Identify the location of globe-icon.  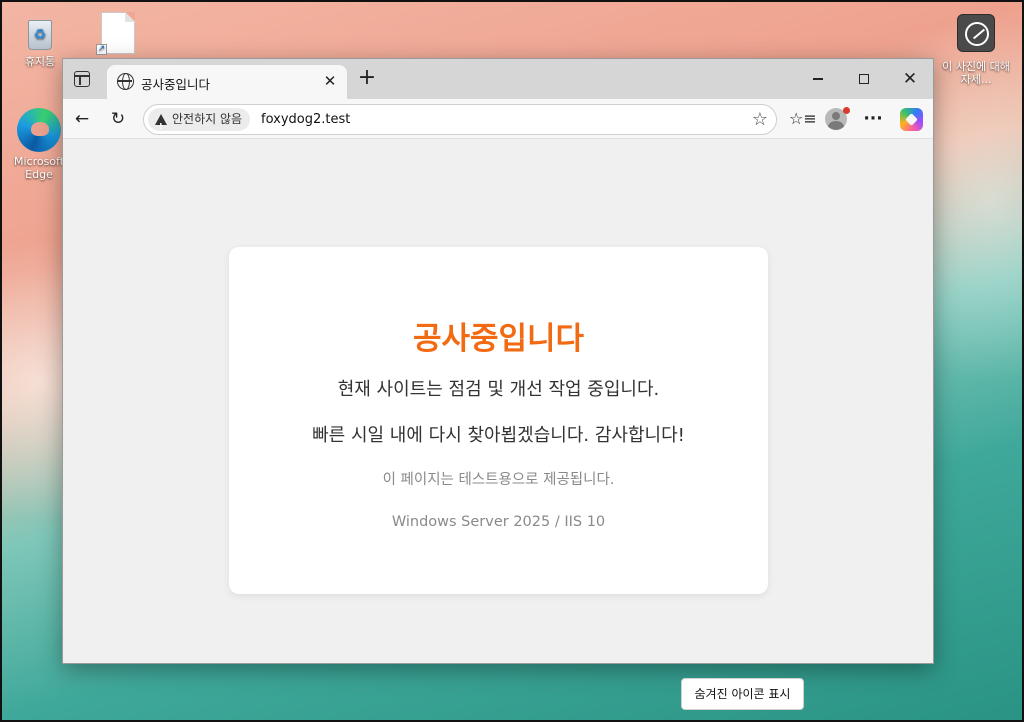
(125, 81).